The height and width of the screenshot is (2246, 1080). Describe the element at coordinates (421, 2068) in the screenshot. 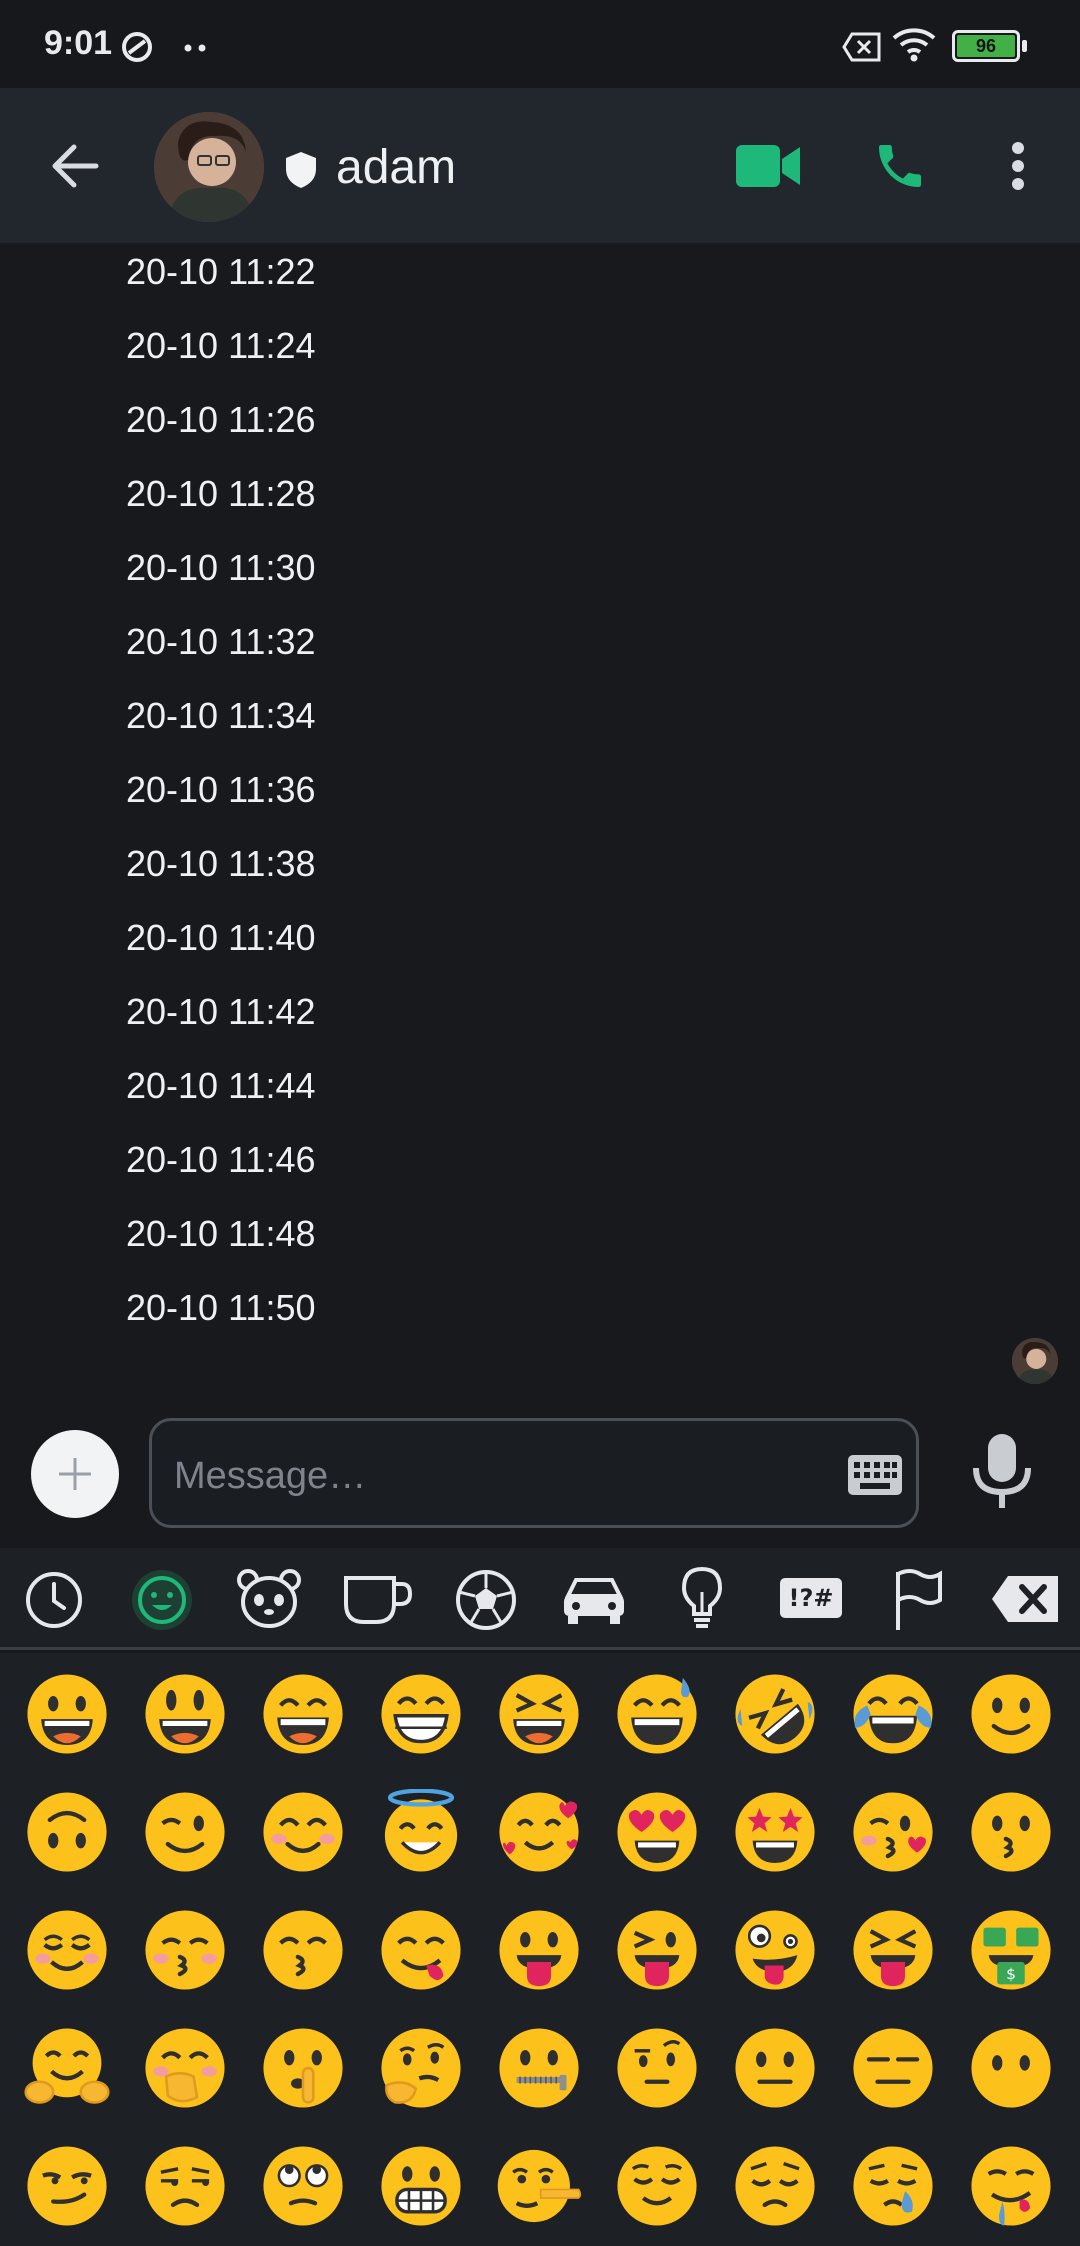

I see `emoji-thinking` at that location.